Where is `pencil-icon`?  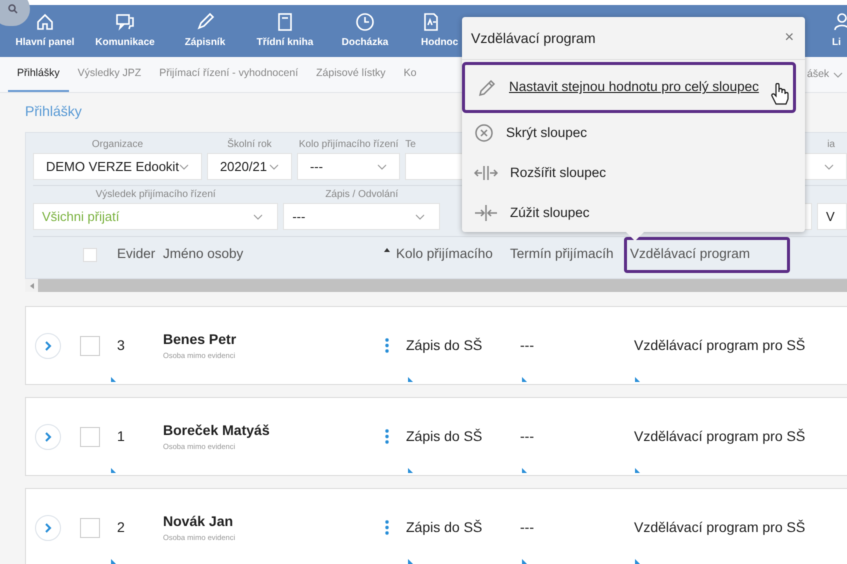 pencil-icon is located at coordinates (487, 88).